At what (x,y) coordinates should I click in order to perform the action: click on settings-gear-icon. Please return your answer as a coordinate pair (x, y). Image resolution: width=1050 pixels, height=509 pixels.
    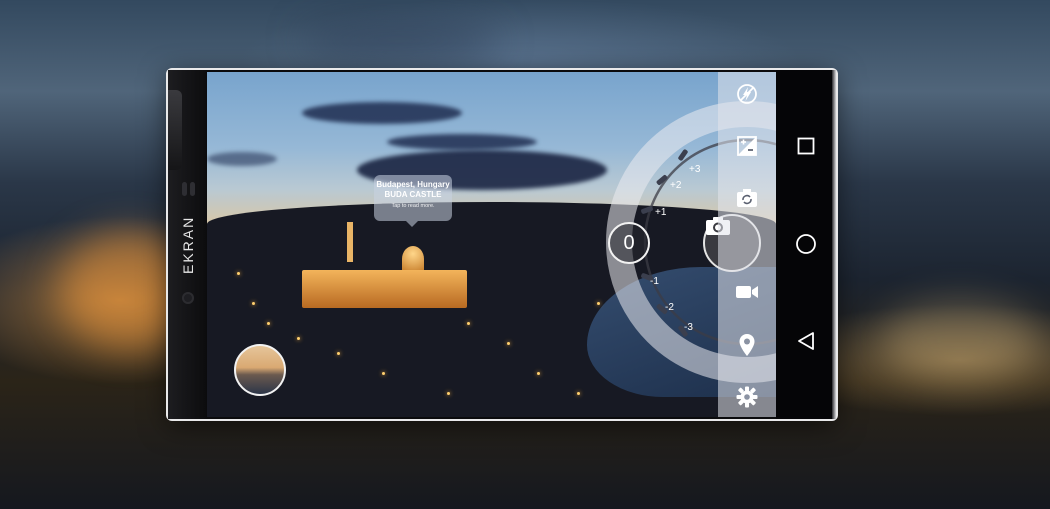
    Looking at the image, I should click on (747, 397).